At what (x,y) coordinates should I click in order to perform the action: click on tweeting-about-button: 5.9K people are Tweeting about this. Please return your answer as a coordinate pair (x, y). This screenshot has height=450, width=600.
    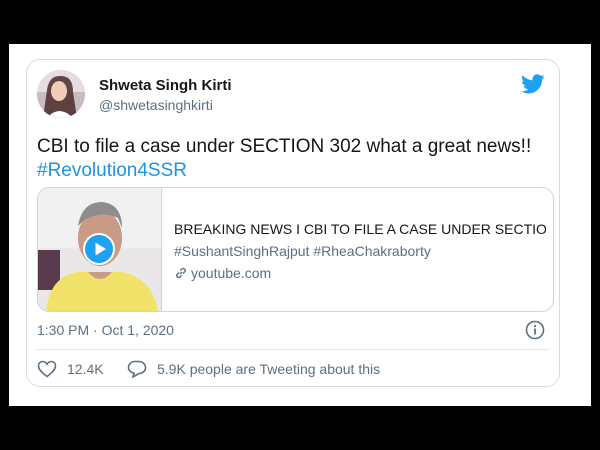
    Looking at the image, I should click on (253, 369).